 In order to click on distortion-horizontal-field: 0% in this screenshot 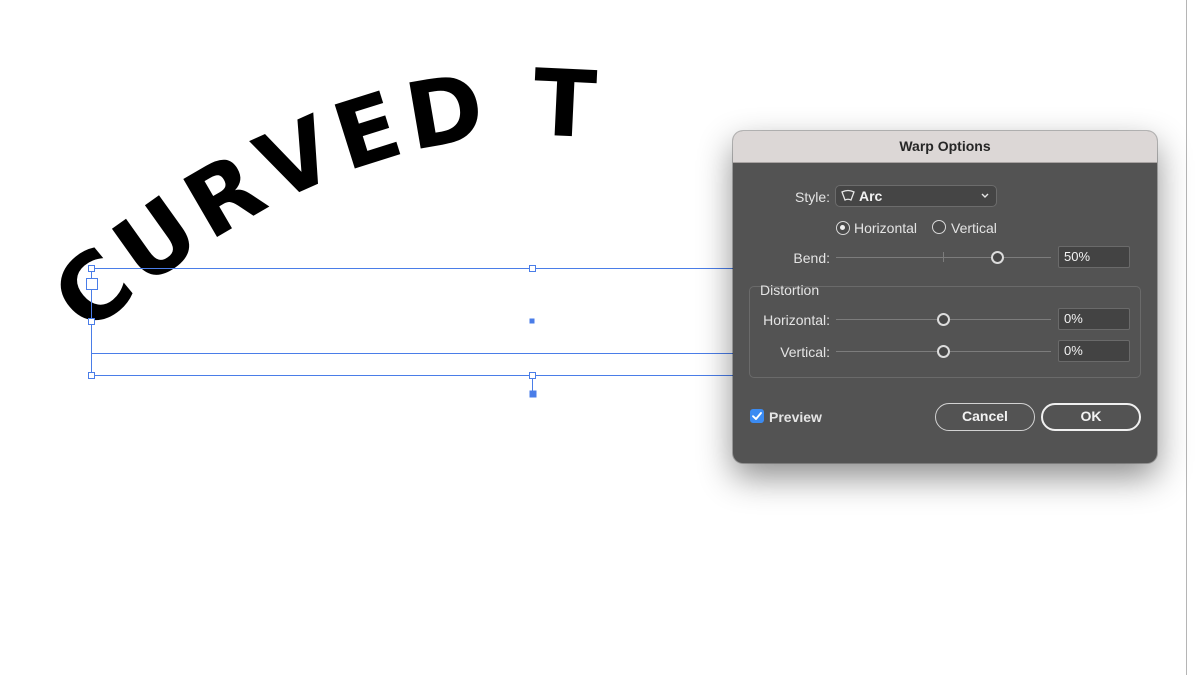, I will do `click(1094, 319)`.